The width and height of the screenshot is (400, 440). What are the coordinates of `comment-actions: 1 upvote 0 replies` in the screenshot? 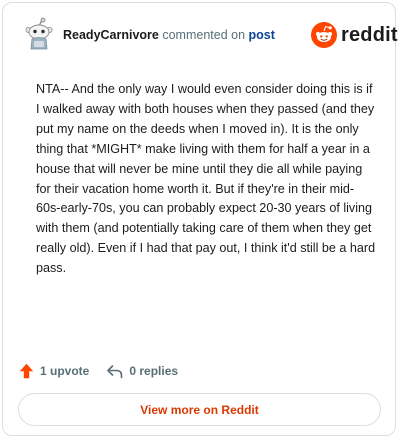 It's located at (98, 371).